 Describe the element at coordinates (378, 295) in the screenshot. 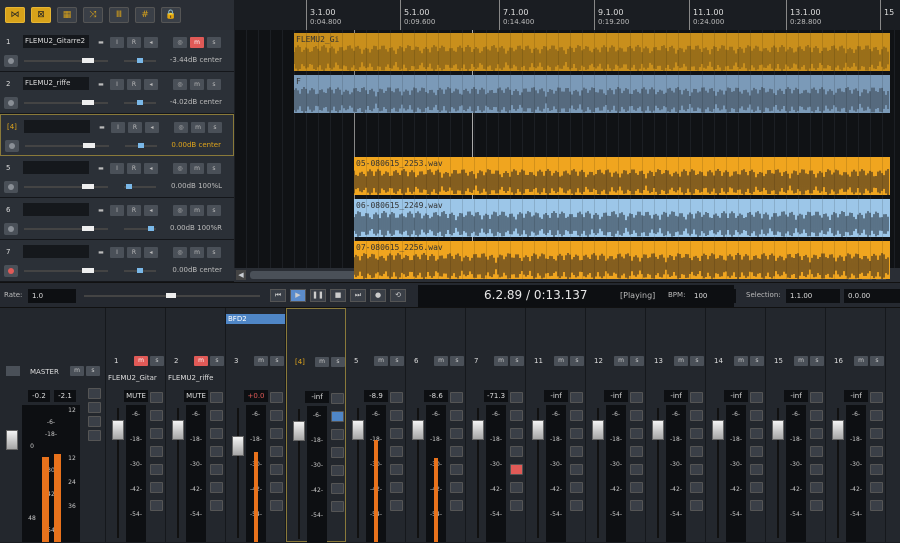

I see `record-icon: ●` at that location.